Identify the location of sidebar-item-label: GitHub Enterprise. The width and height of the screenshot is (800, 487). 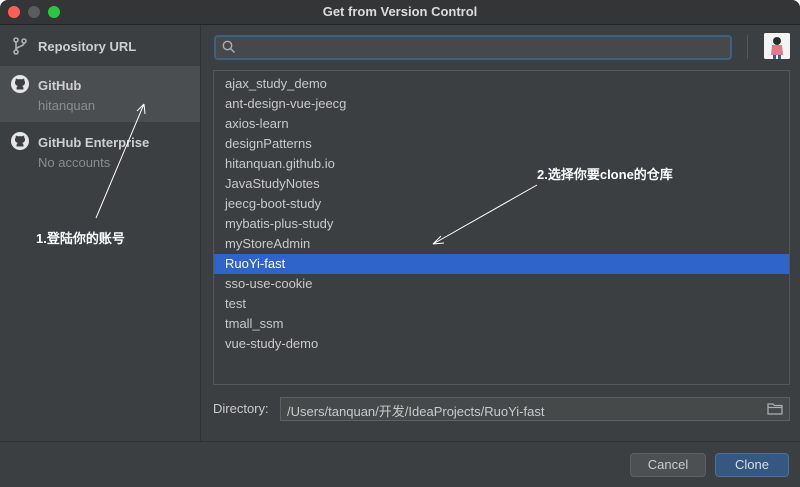
(94, 142).